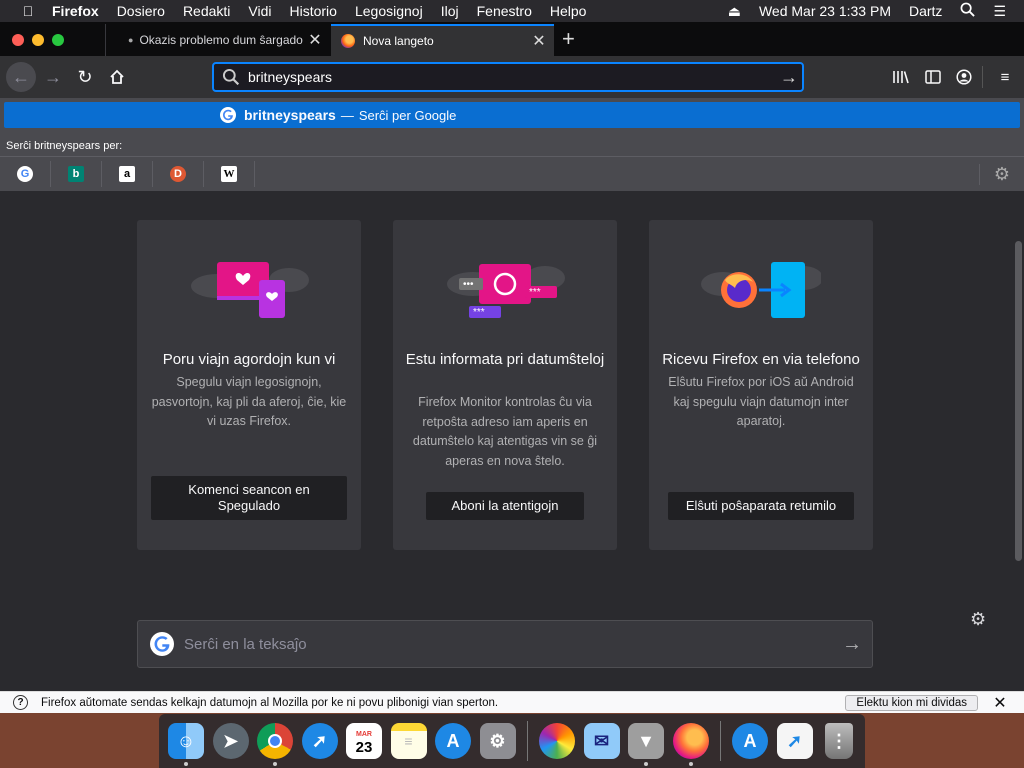 The width and height of the screenshot is (1024, 768). What do you see at coordinates (1005, 77) in the screenshot?
I see `hamburger-menu-icon: ≡` at bounding box center [1005, 77].